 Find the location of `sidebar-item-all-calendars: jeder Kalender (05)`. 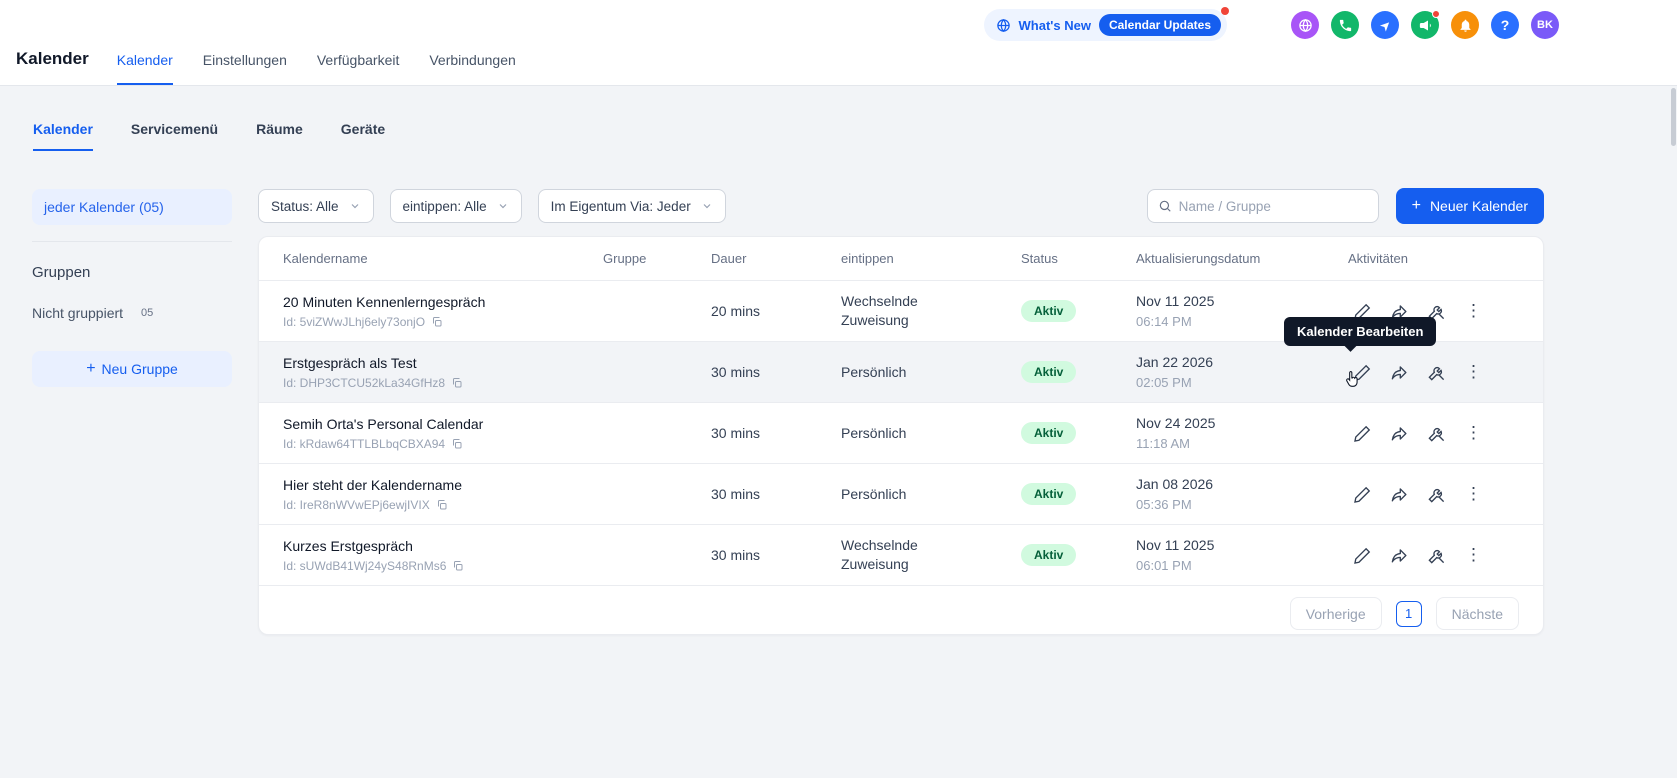

sidebar-item-all-calendars: jeder Kalender (05) is located at coordinates (132, 207).